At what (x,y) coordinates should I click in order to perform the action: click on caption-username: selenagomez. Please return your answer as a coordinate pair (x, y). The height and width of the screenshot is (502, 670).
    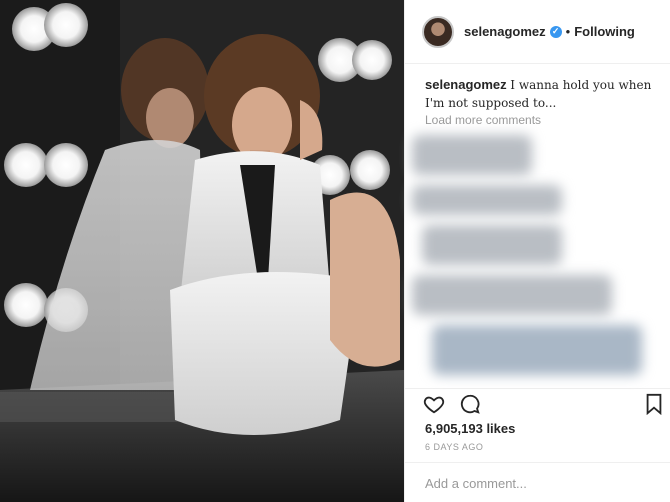
    Looking at the image, I should click on (466, 84).